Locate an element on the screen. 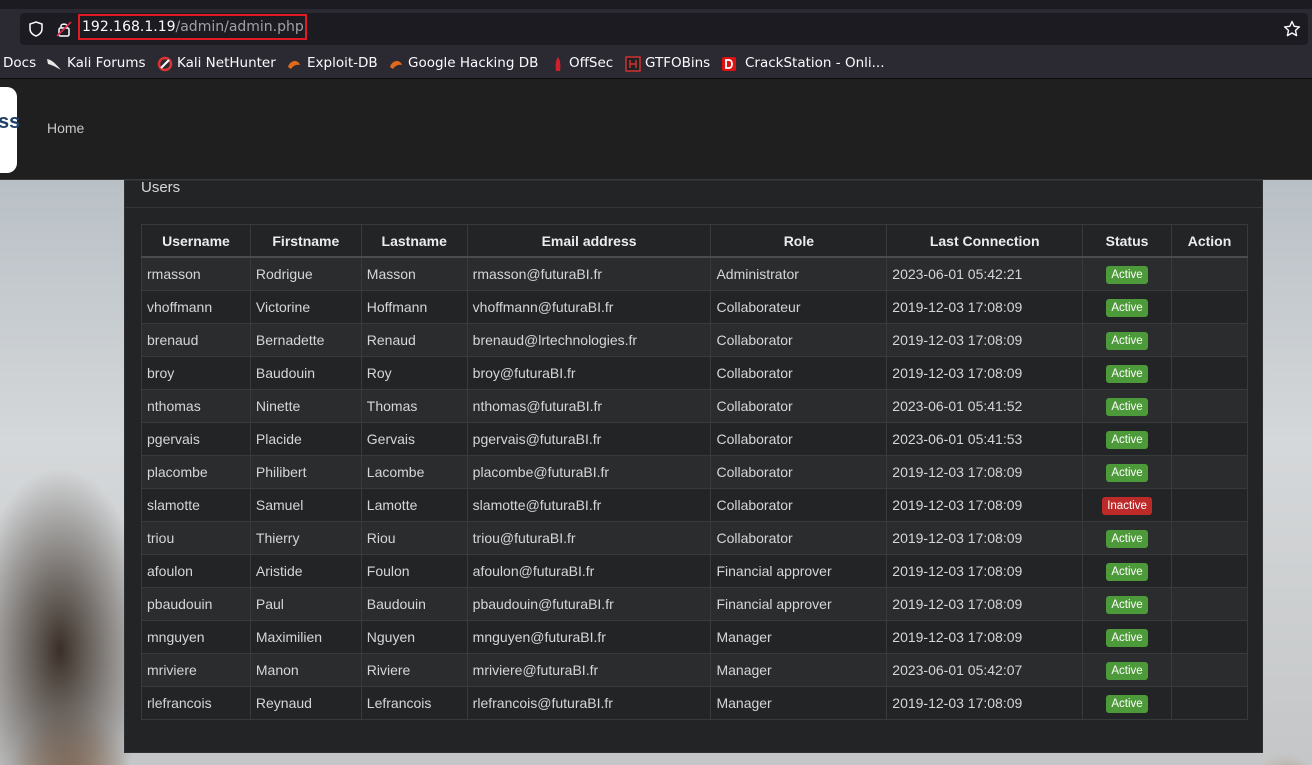 The height and width of the screenshot is (765, 1312). cell-lastname: Riviere is located at coordinates (414, 670).